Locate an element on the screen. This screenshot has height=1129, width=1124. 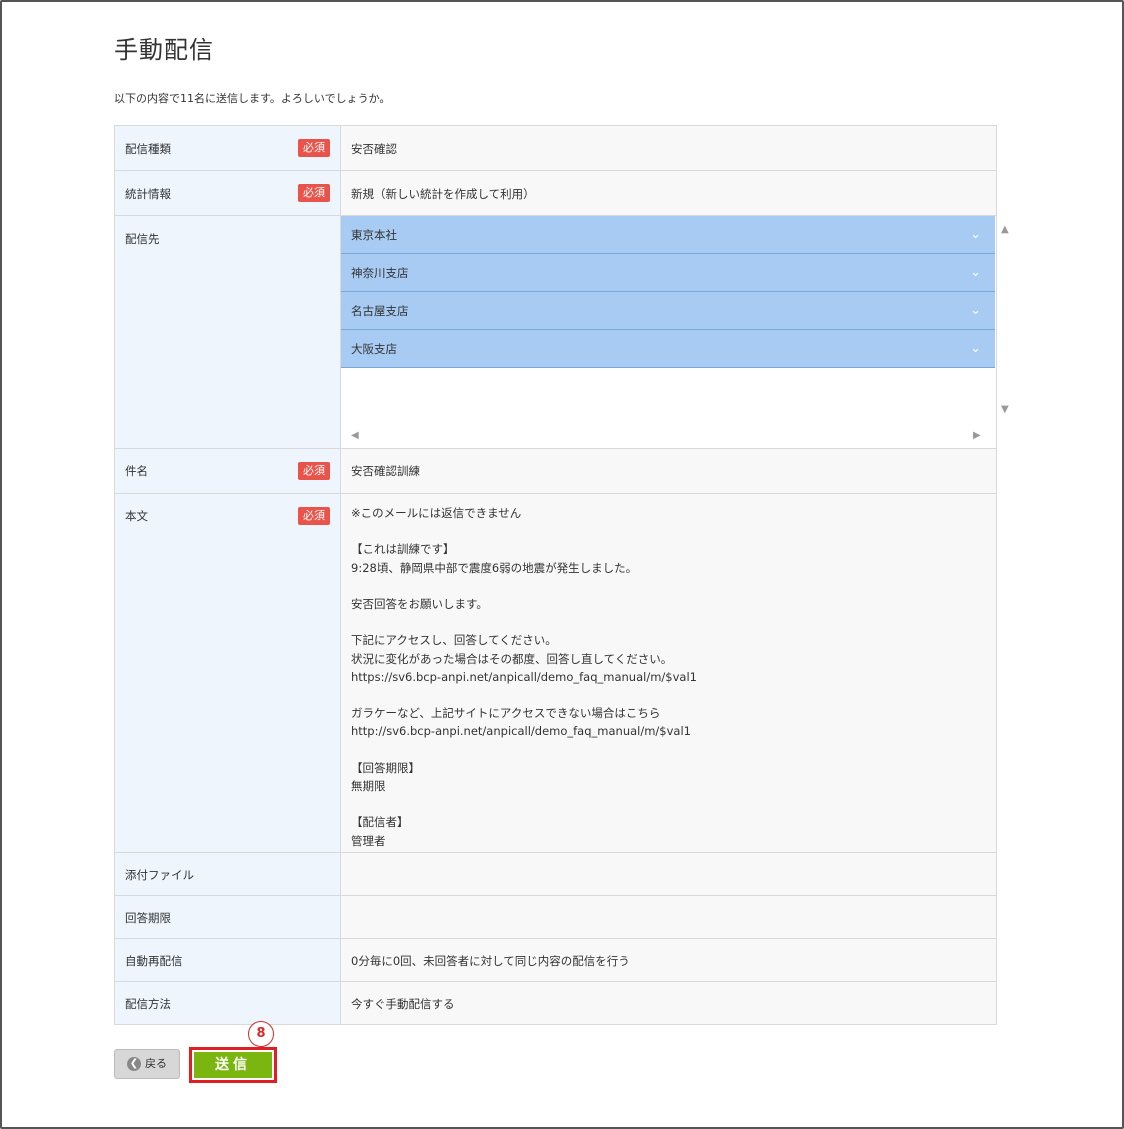
send-button: 送信 is located at coordinates (233, 1065).